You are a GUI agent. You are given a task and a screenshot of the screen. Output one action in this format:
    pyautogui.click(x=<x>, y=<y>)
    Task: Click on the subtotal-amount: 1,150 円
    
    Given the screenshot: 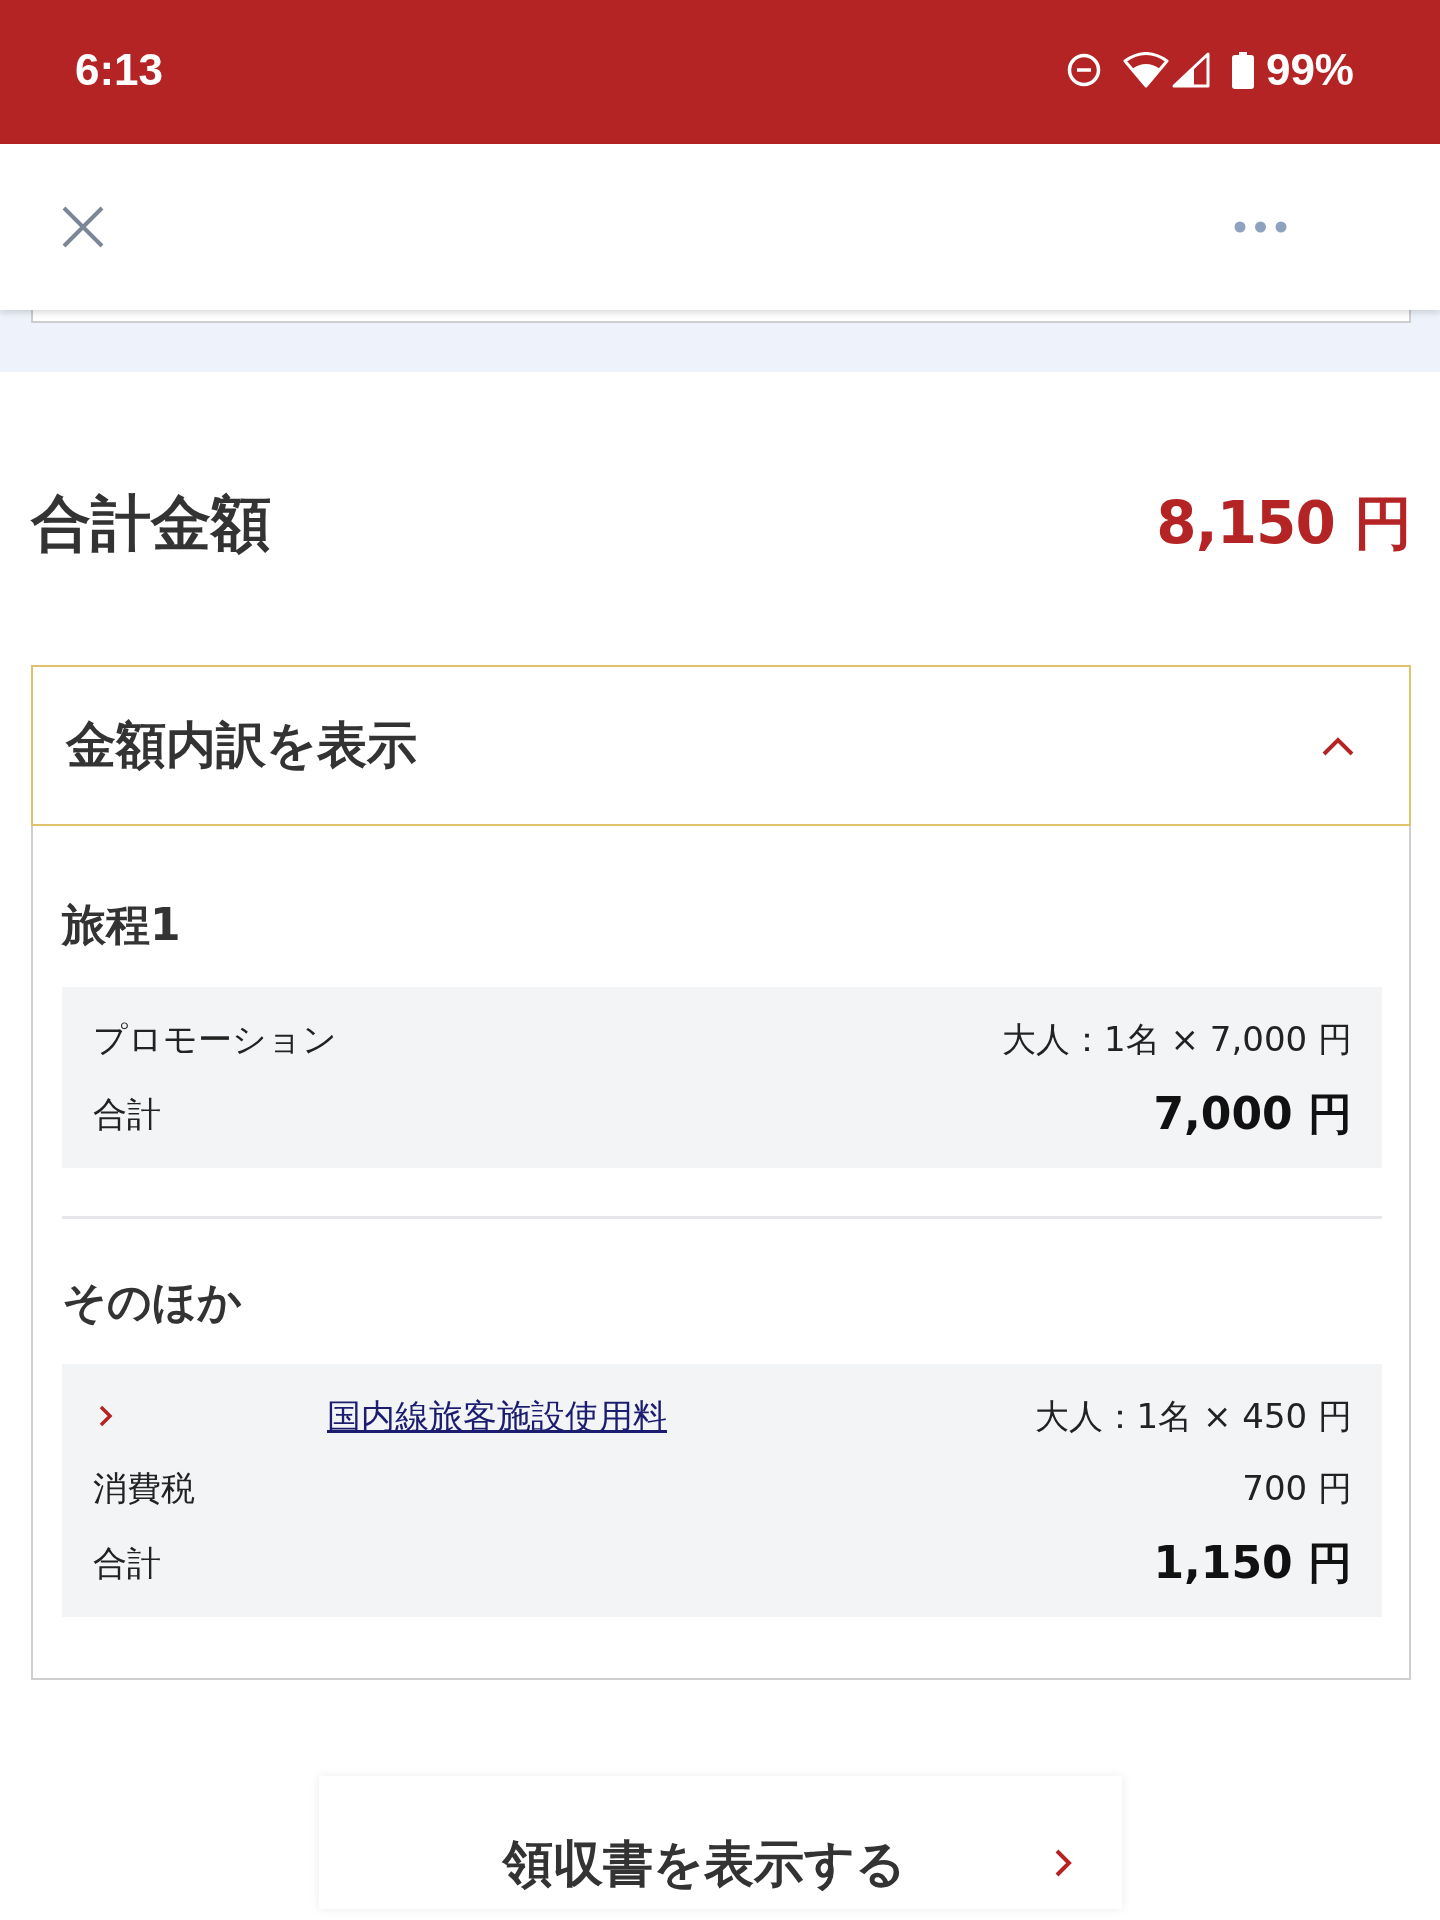 What is the action you would take?
    pyautogui.click(x=1252, y=1563)
    